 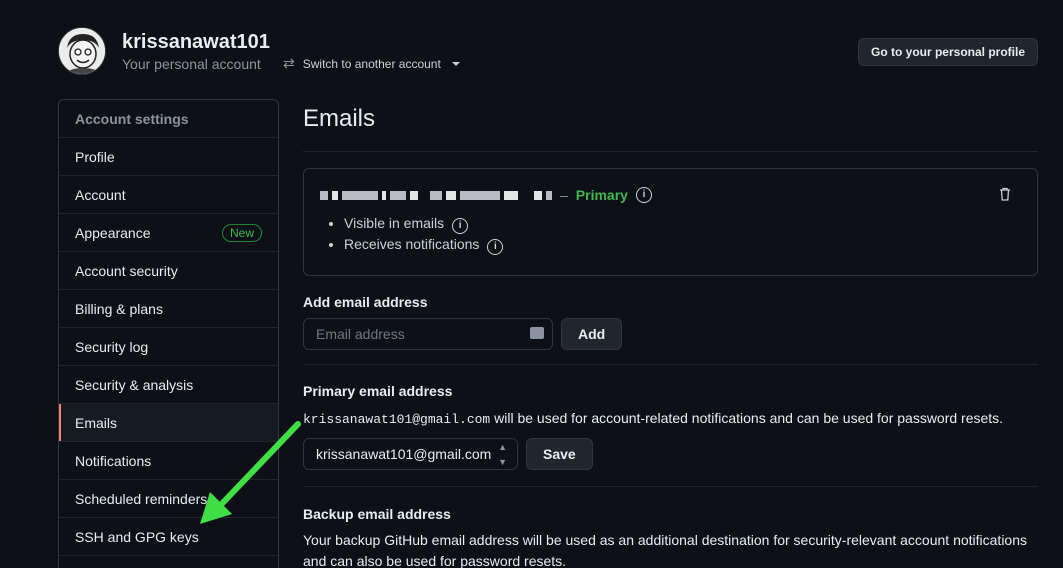 I want to click on account-subtitle: Your personal account, so click(x=191, y=64).